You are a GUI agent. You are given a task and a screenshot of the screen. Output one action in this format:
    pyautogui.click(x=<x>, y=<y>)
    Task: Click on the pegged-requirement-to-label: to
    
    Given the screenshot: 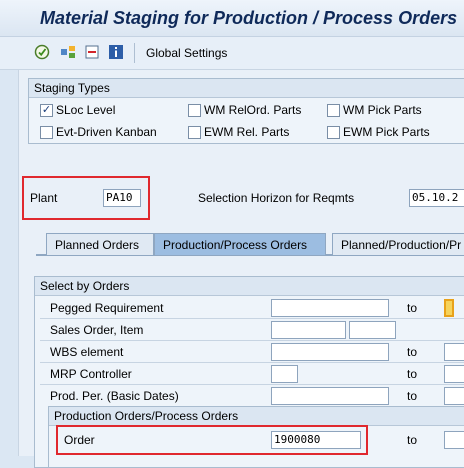 What is the action you would take?
    pyautogui.click(x=412, y=308)
    